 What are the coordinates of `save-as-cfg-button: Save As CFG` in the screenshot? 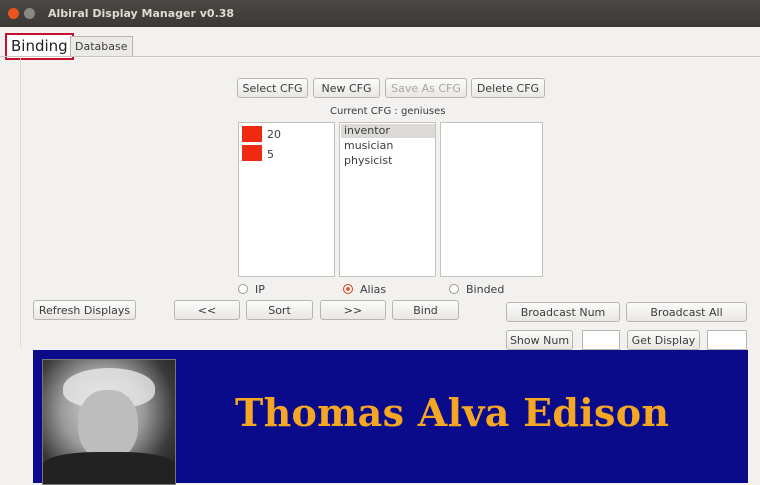 It's located at (426, 88).